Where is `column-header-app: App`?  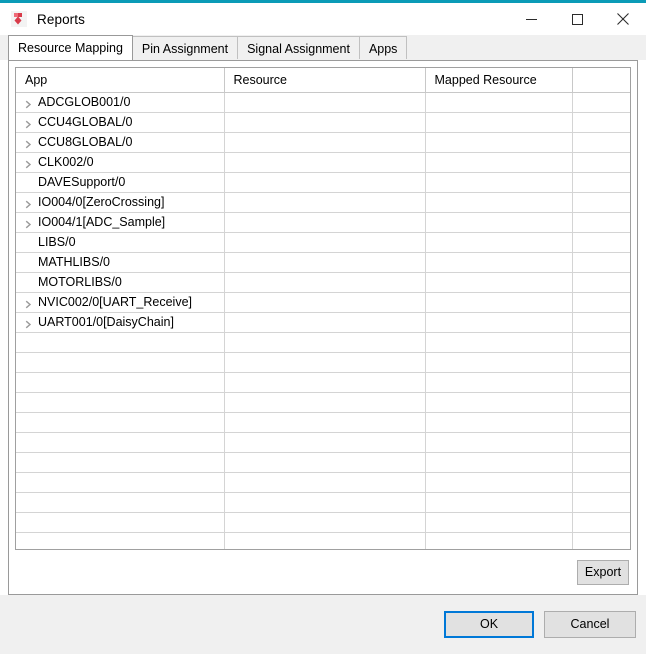
column-header-app: App is located at coordinates (120, 80).